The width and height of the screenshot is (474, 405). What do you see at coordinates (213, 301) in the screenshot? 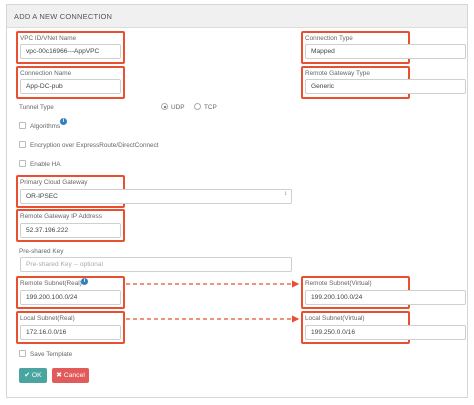
I see `mapping-arrows` at bounding box center [213, 301].